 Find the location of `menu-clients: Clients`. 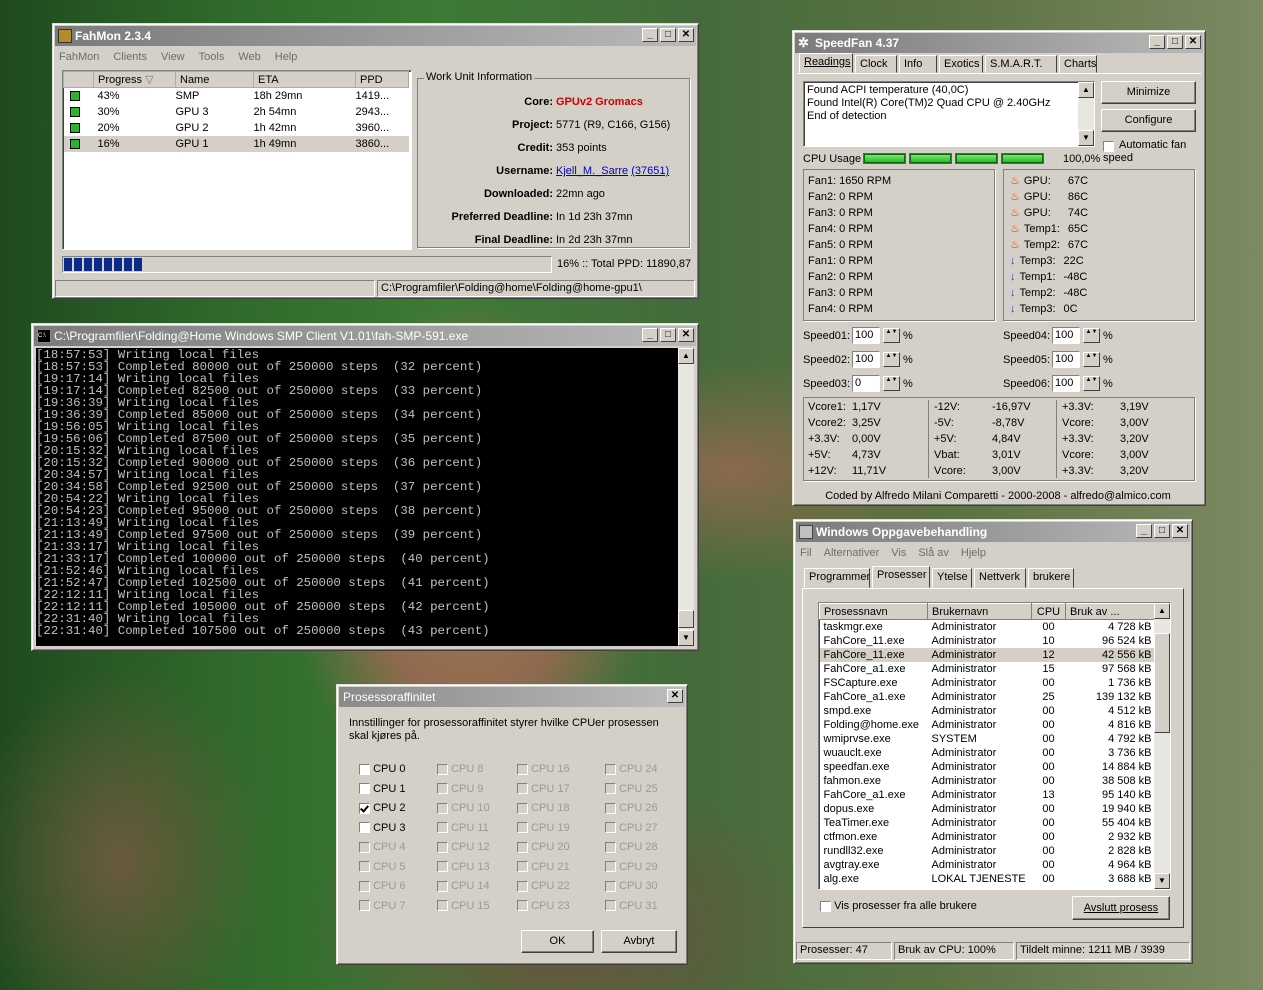

menu-clients: Clients is located at coordinates (130, 57).